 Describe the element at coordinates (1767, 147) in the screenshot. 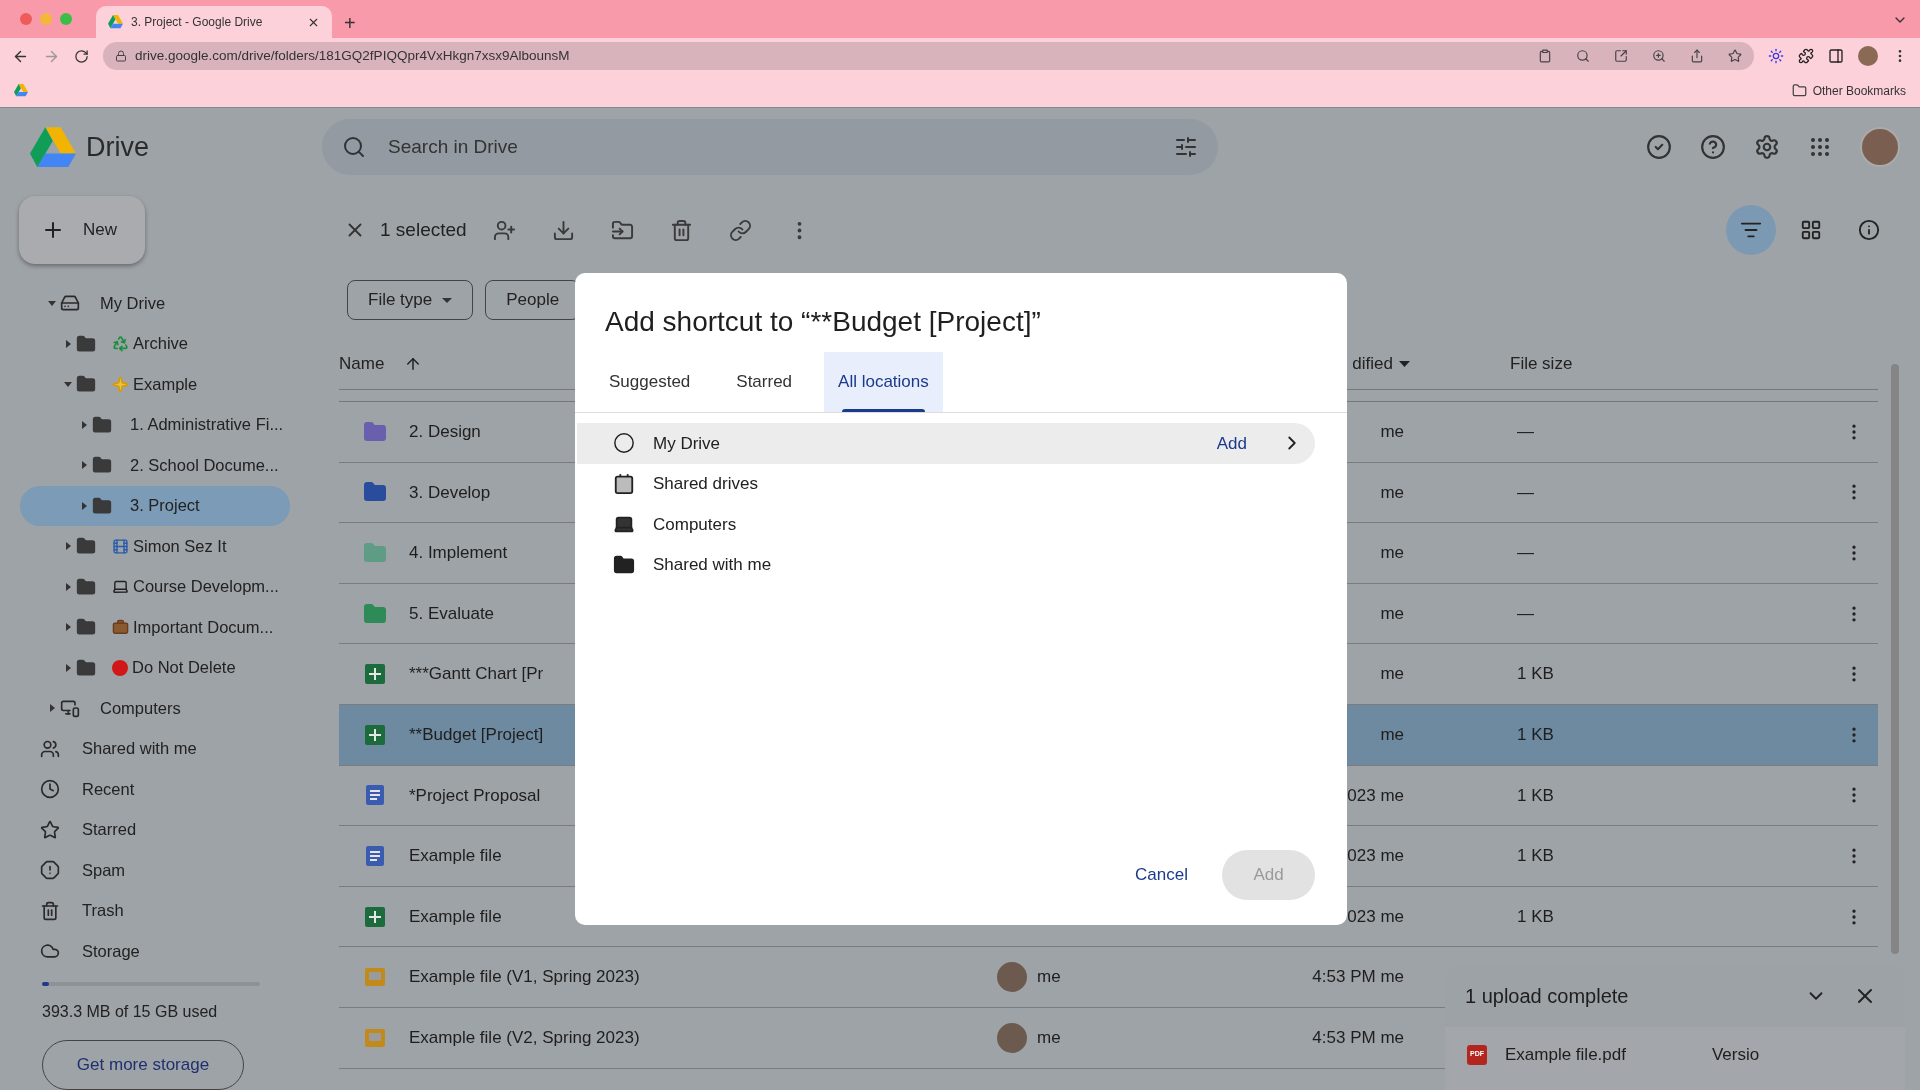

I see `settings-icon` at that location.